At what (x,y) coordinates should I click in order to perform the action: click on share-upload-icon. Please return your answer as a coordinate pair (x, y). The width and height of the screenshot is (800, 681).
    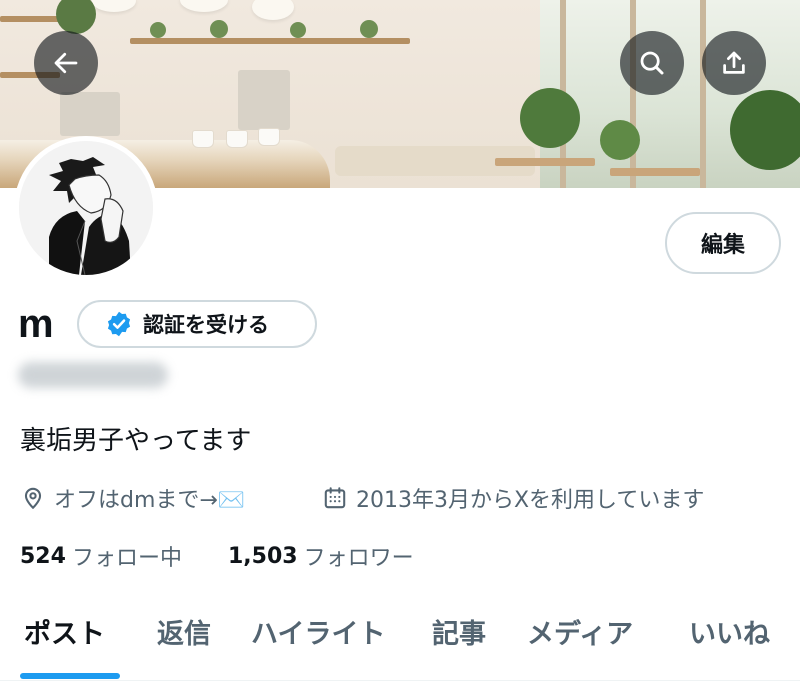
    Looking at the image, I should click on (734, 62).